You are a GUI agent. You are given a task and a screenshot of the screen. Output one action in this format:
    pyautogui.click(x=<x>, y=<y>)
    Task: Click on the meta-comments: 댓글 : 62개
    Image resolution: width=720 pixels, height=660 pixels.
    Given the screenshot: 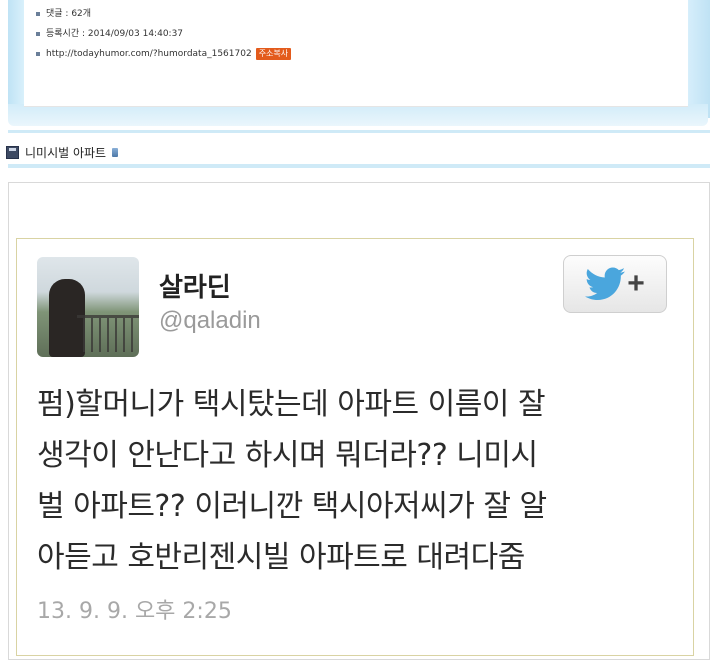 What is the action you would take?
    pyautogui.click(x=163, y=14)
    